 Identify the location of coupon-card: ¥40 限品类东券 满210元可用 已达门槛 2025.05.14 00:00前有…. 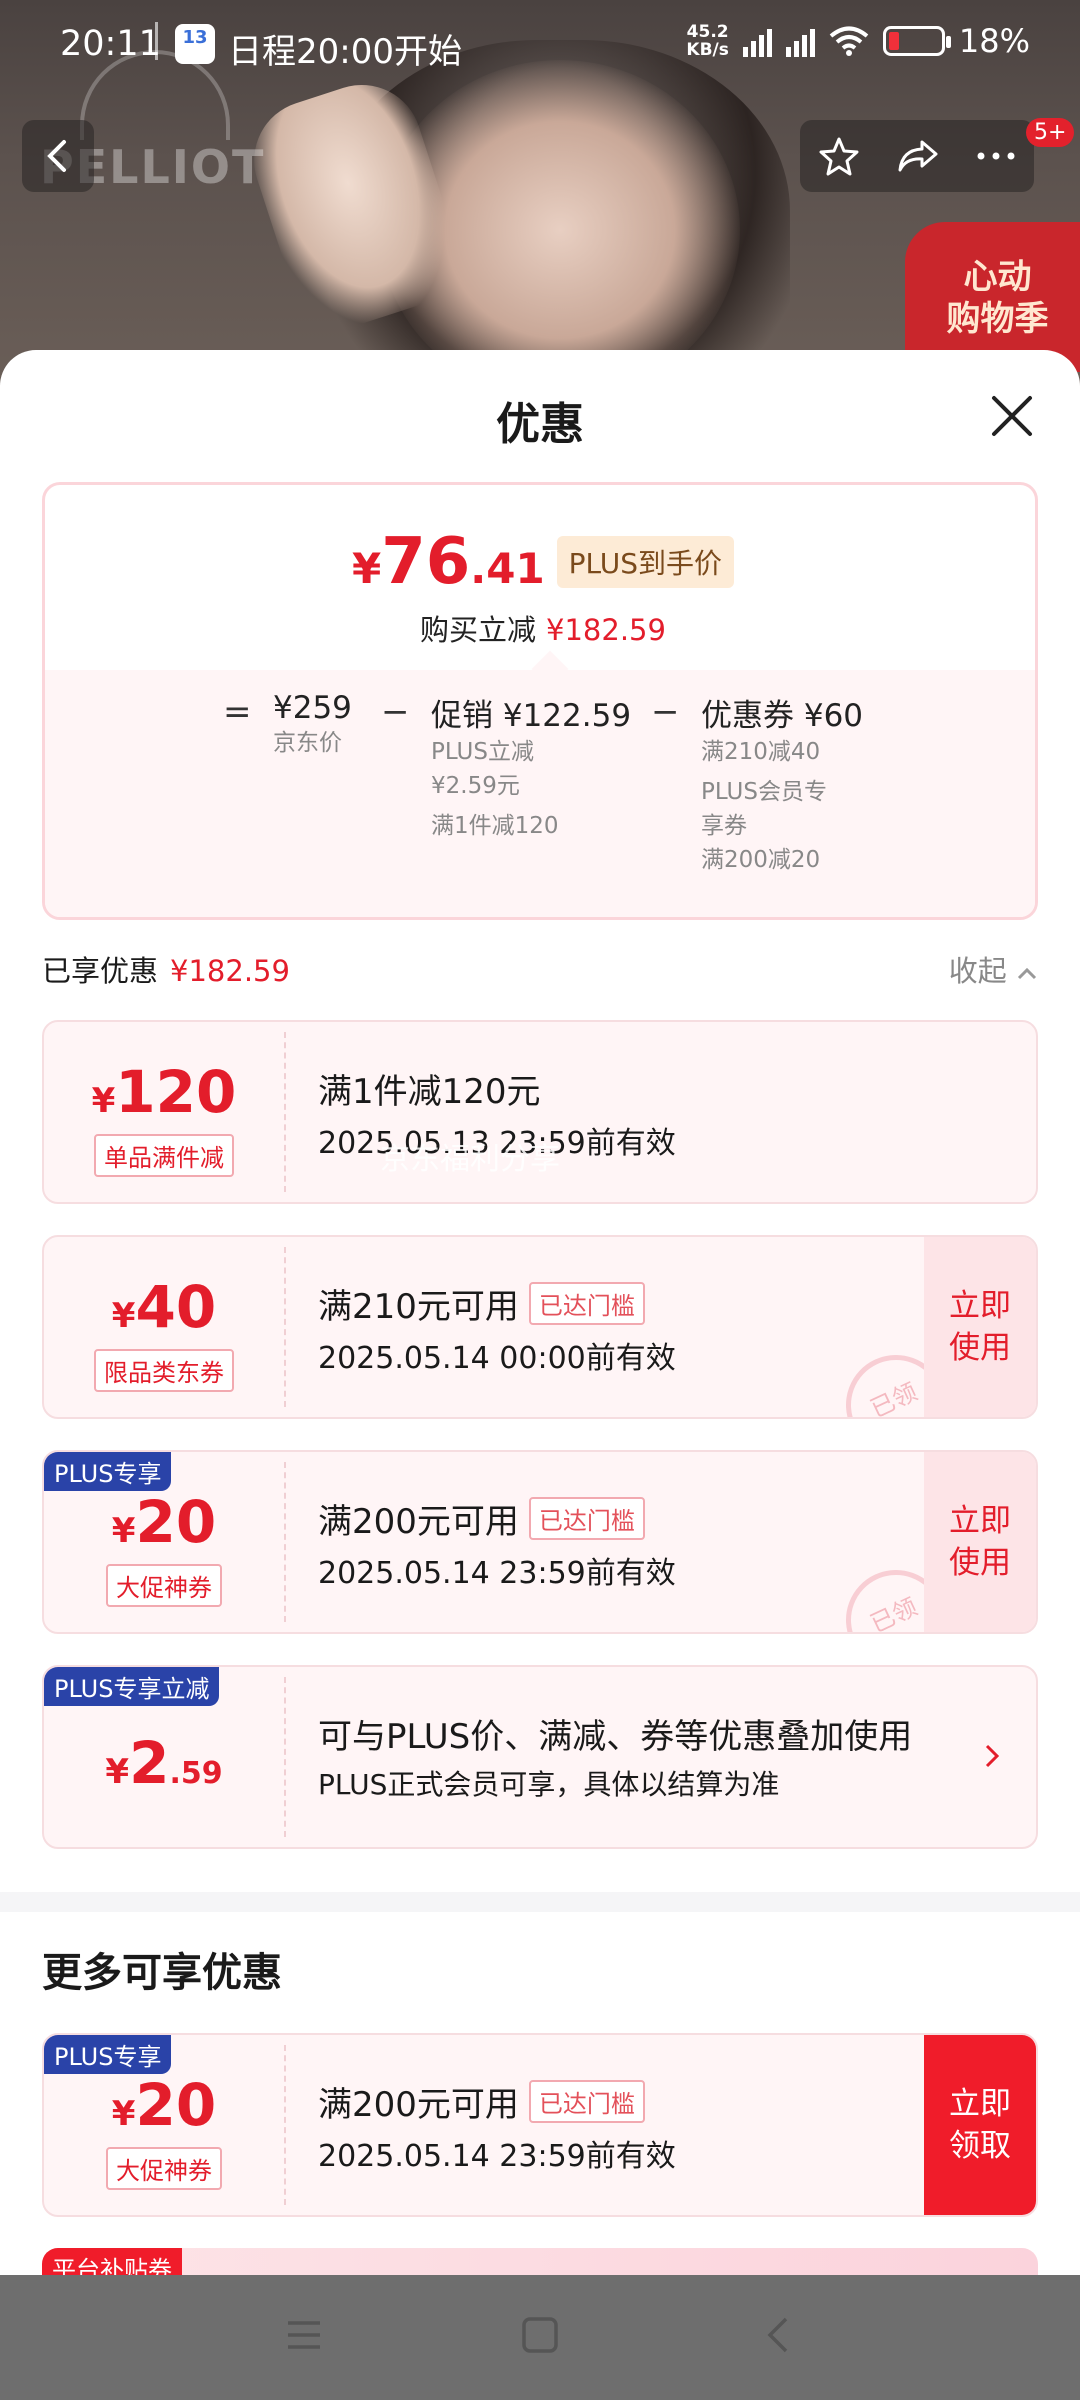
(540, 1327).